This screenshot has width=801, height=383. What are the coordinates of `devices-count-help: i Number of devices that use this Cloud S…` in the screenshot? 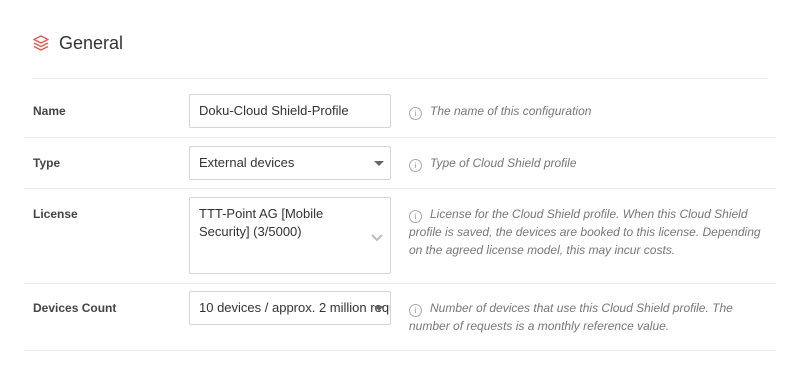 It's located at (591, 317).